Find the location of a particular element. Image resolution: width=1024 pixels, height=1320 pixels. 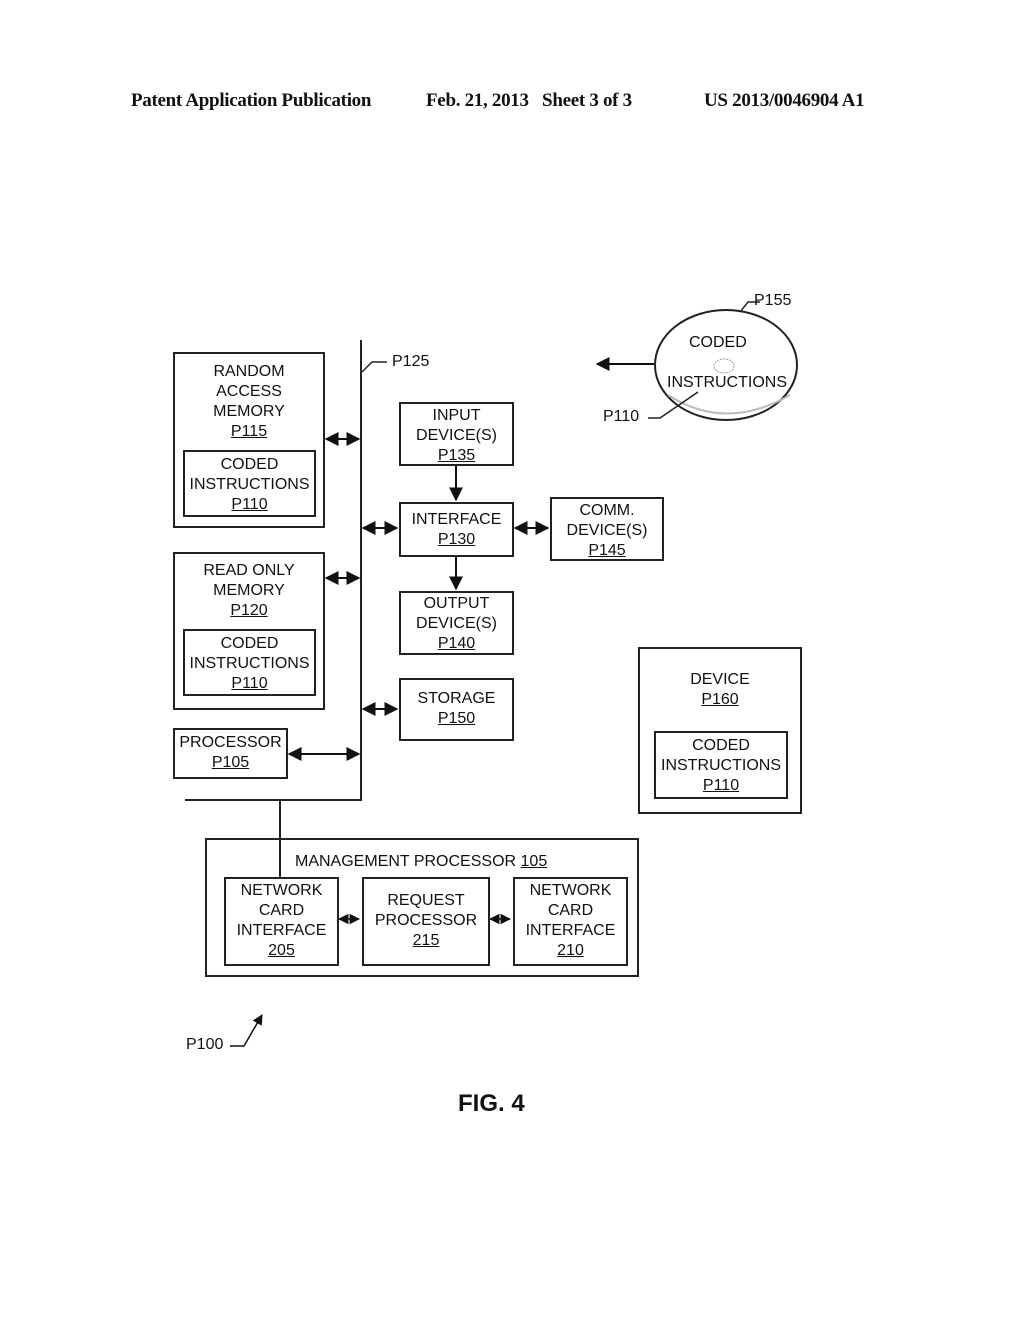

system-ref-leader is located at coordinates (246, 1030).